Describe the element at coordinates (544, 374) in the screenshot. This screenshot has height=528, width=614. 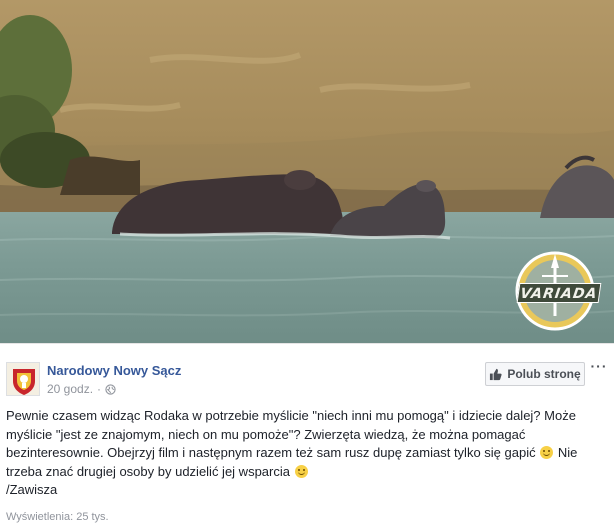
I see `like-page-label: Polub stronę` at that location.